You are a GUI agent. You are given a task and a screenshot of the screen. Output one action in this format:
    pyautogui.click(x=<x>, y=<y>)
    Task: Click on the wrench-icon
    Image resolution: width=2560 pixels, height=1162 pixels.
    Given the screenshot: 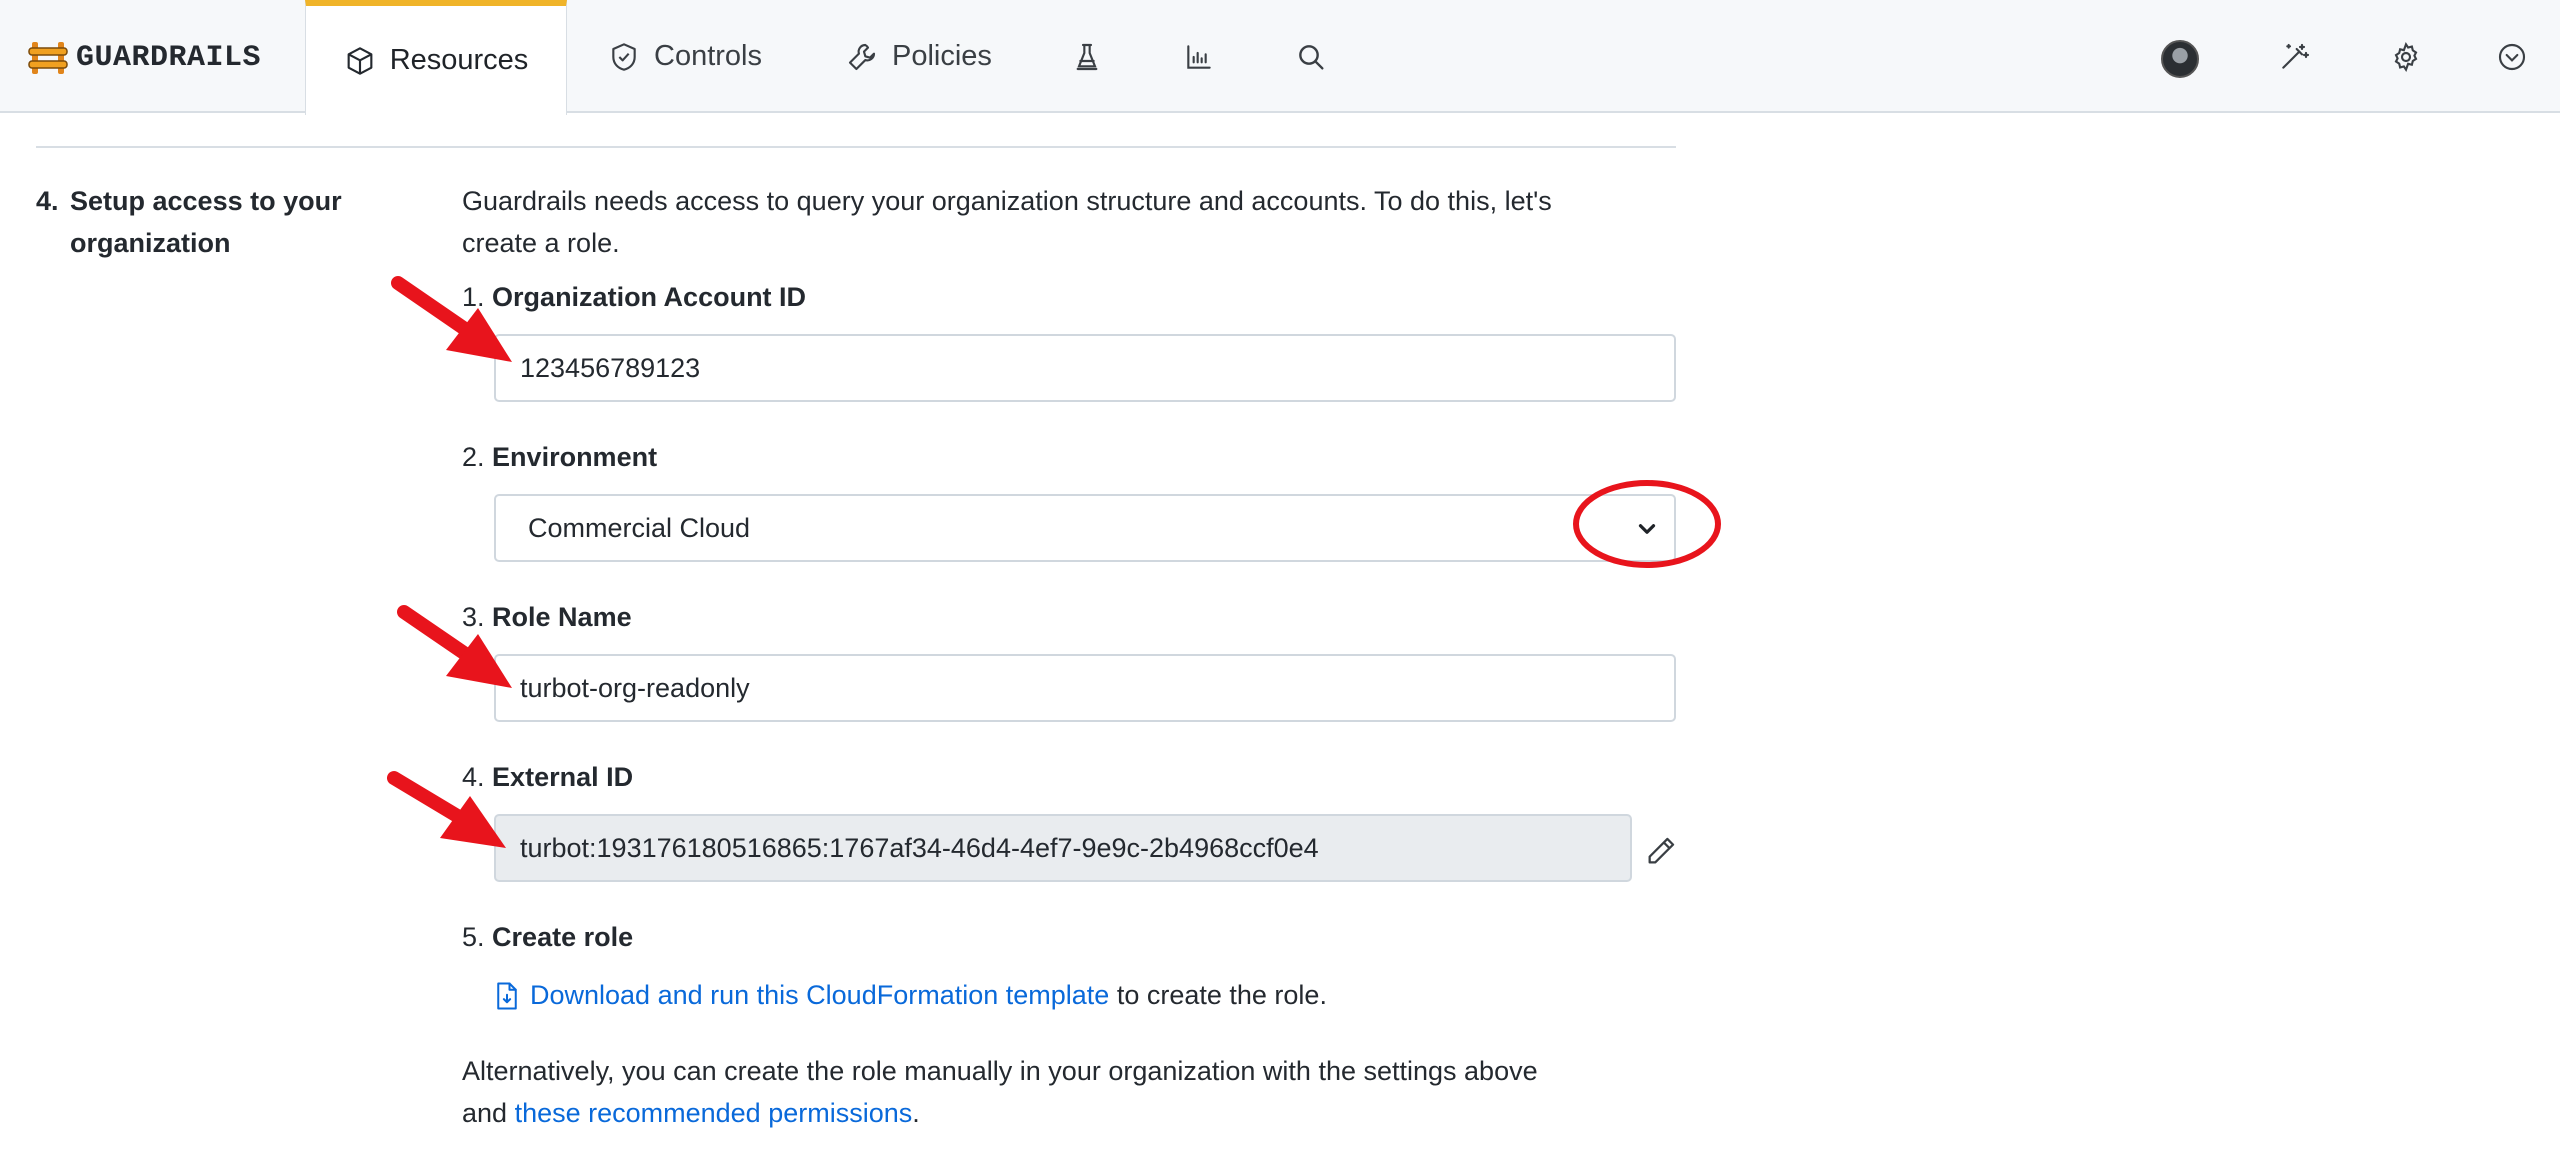 What is the action you would take?
    pyautogui.click(x=862, y=56)
    